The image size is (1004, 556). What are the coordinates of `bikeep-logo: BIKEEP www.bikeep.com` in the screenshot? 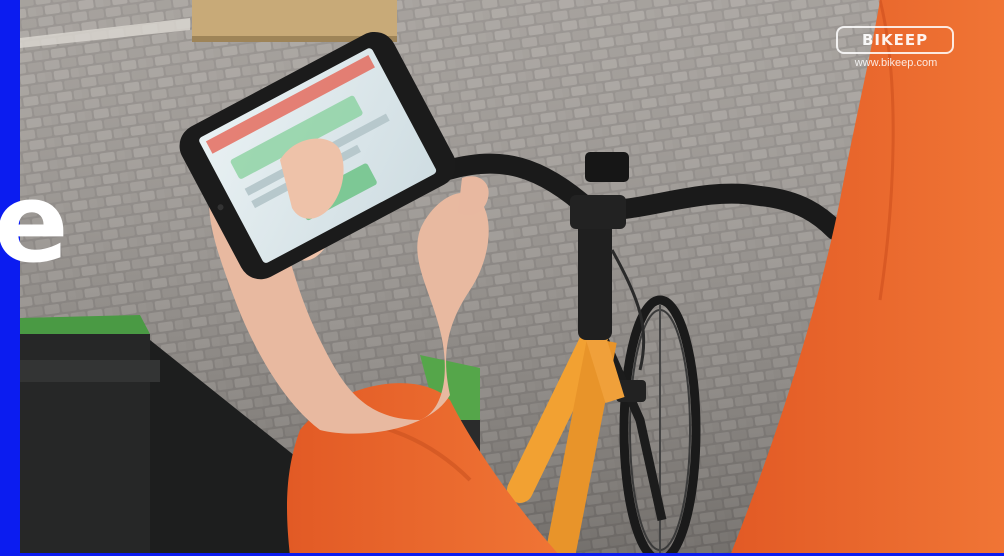 It's located at (896, 51).